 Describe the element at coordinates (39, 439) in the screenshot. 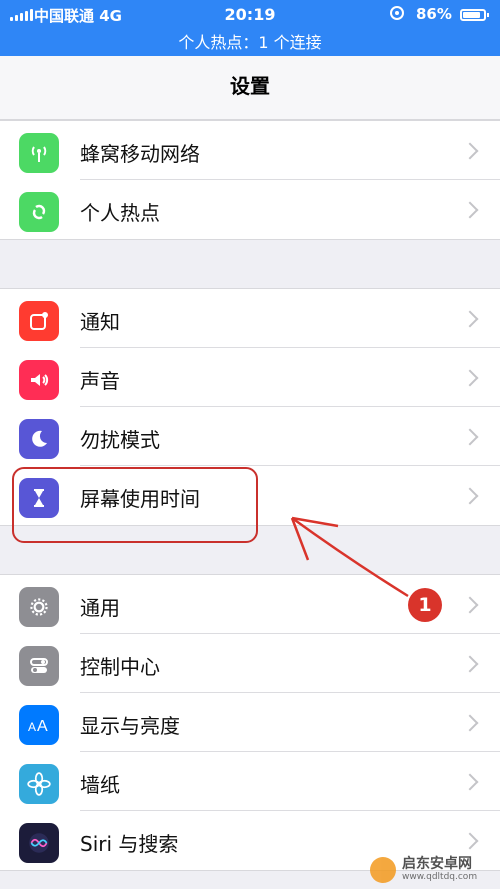

I see `moon-icon` at that location.